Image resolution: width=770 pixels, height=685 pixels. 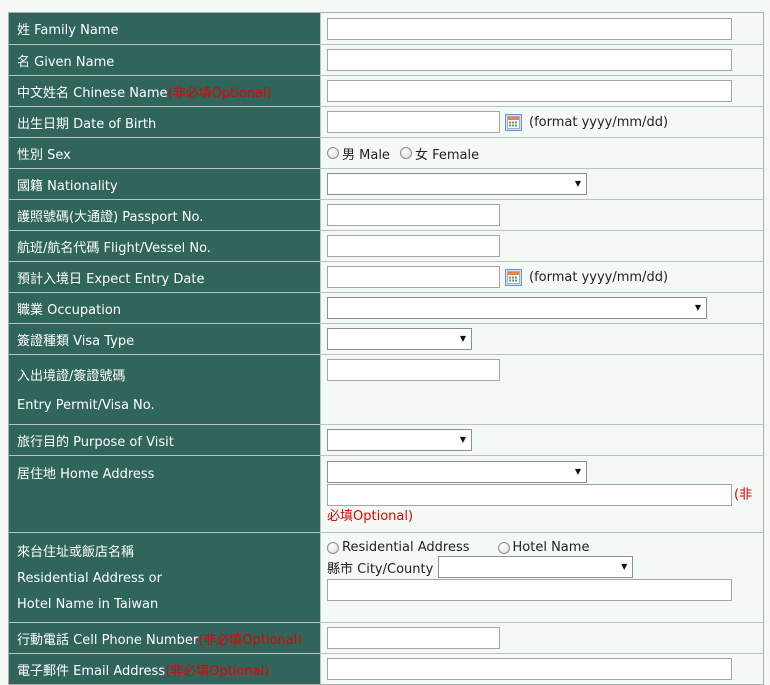 What do you see at coordinates (457, 184) in the screenshot?
I see `nationality-select: ▼` at bounding box center [457, 184].